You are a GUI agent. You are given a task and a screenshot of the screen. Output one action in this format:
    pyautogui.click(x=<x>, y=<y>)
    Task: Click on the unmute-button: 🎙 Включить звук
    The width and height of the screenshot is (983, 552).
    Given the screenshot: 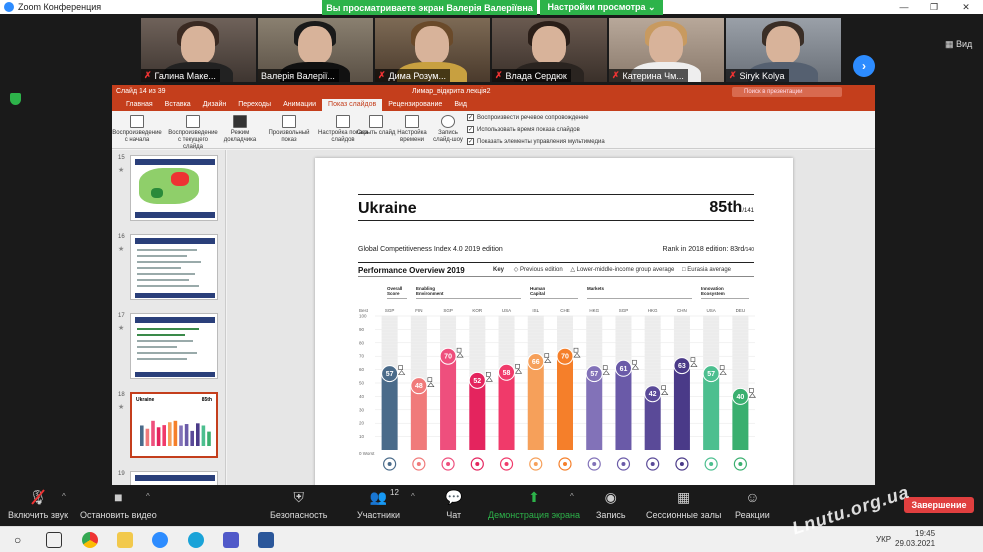 What is the action you would take?
    pyautogui.click(x=38, y=504)
    